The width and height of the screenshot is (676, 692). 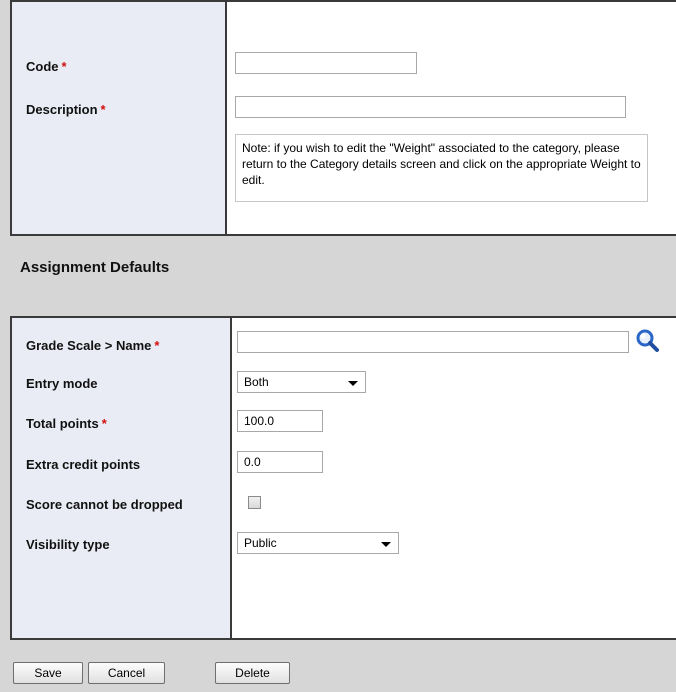 I want to click on grade-scale-label-text: Grade Scale > Name, so click(x=89, y=345).